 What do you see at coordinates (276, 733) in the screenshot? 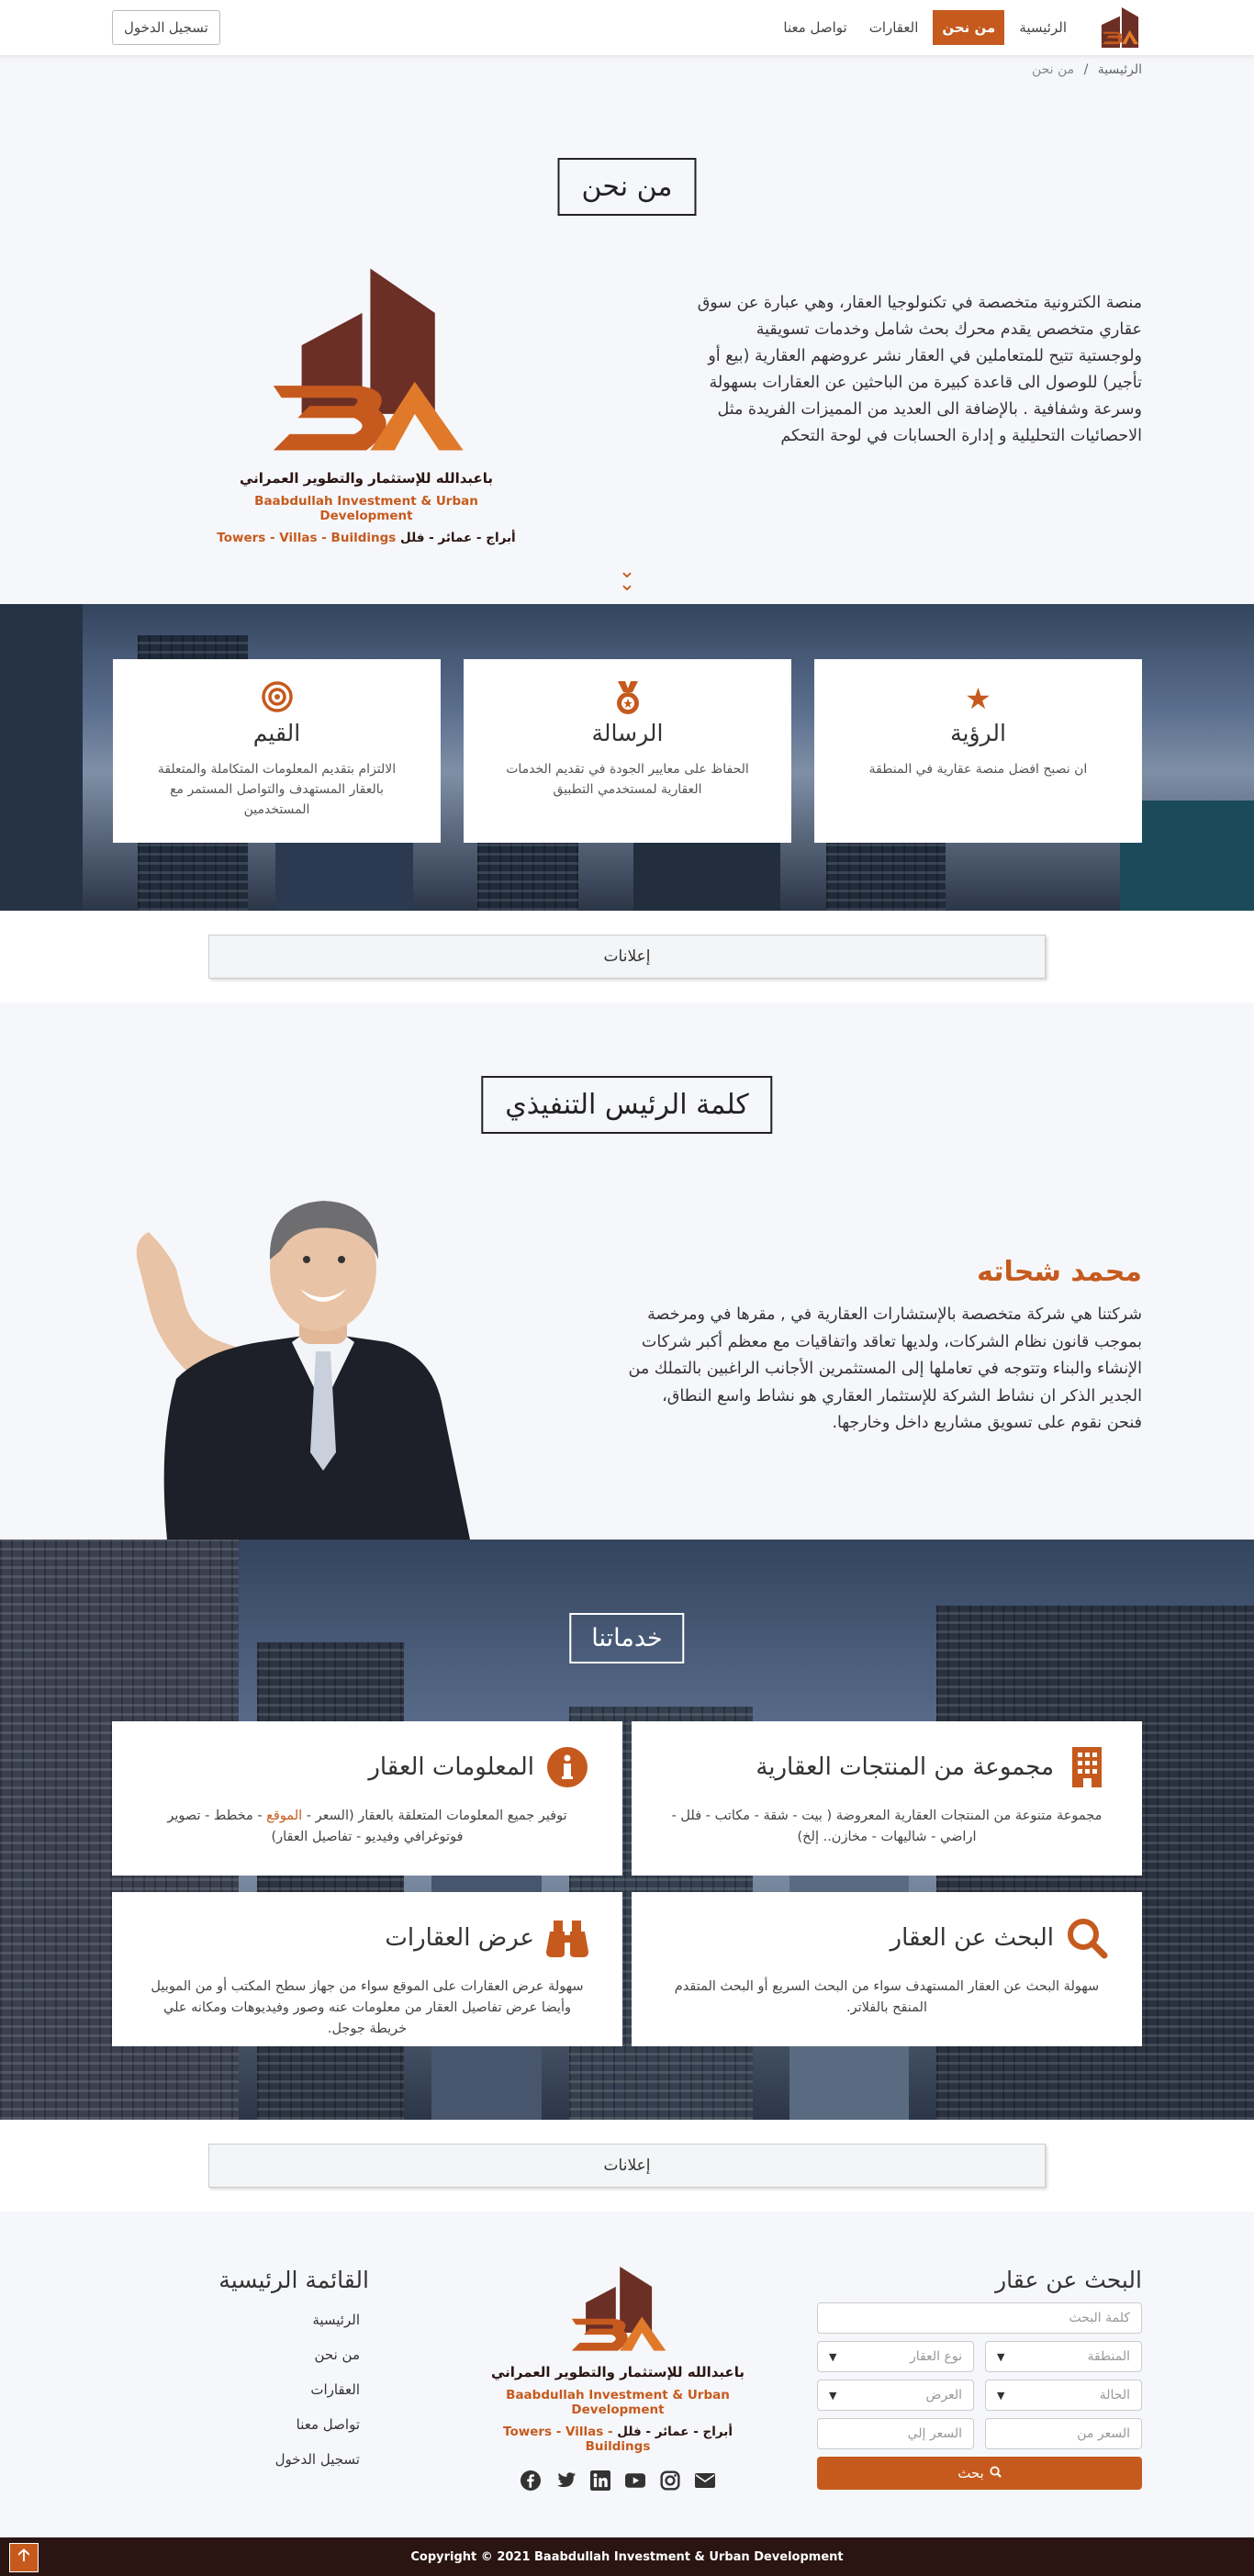
I see `values-title: القيم` at bounding box center [276, 733].